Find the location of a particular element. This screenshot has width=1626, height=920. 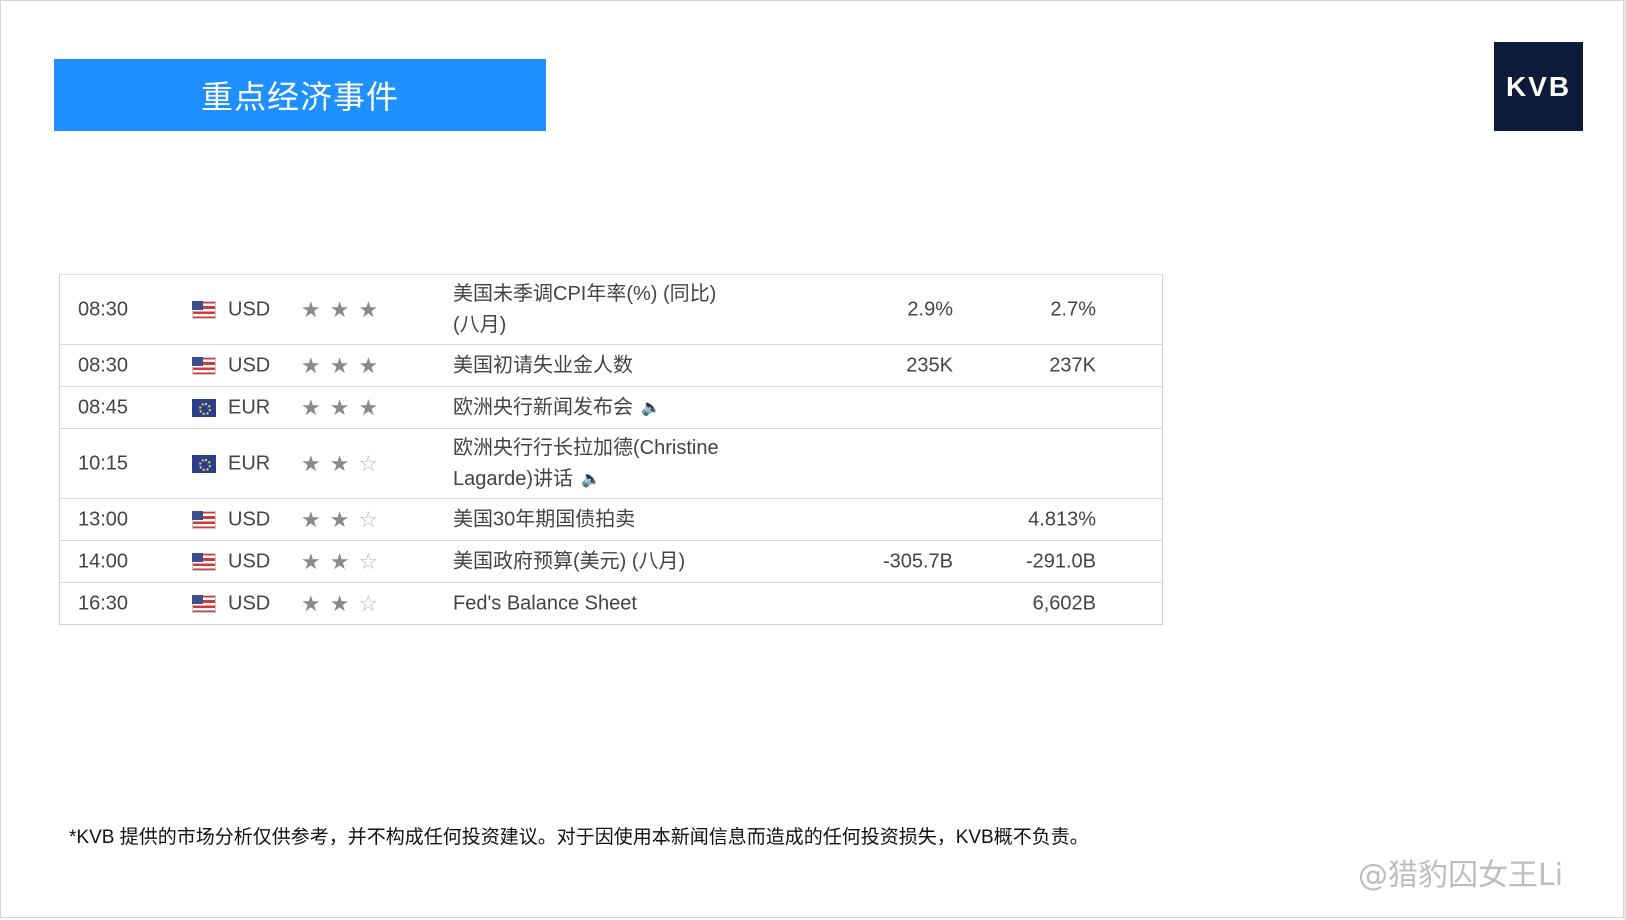

event-name-line2: Lagarde)讲话 is located at coordinates (513, 478).